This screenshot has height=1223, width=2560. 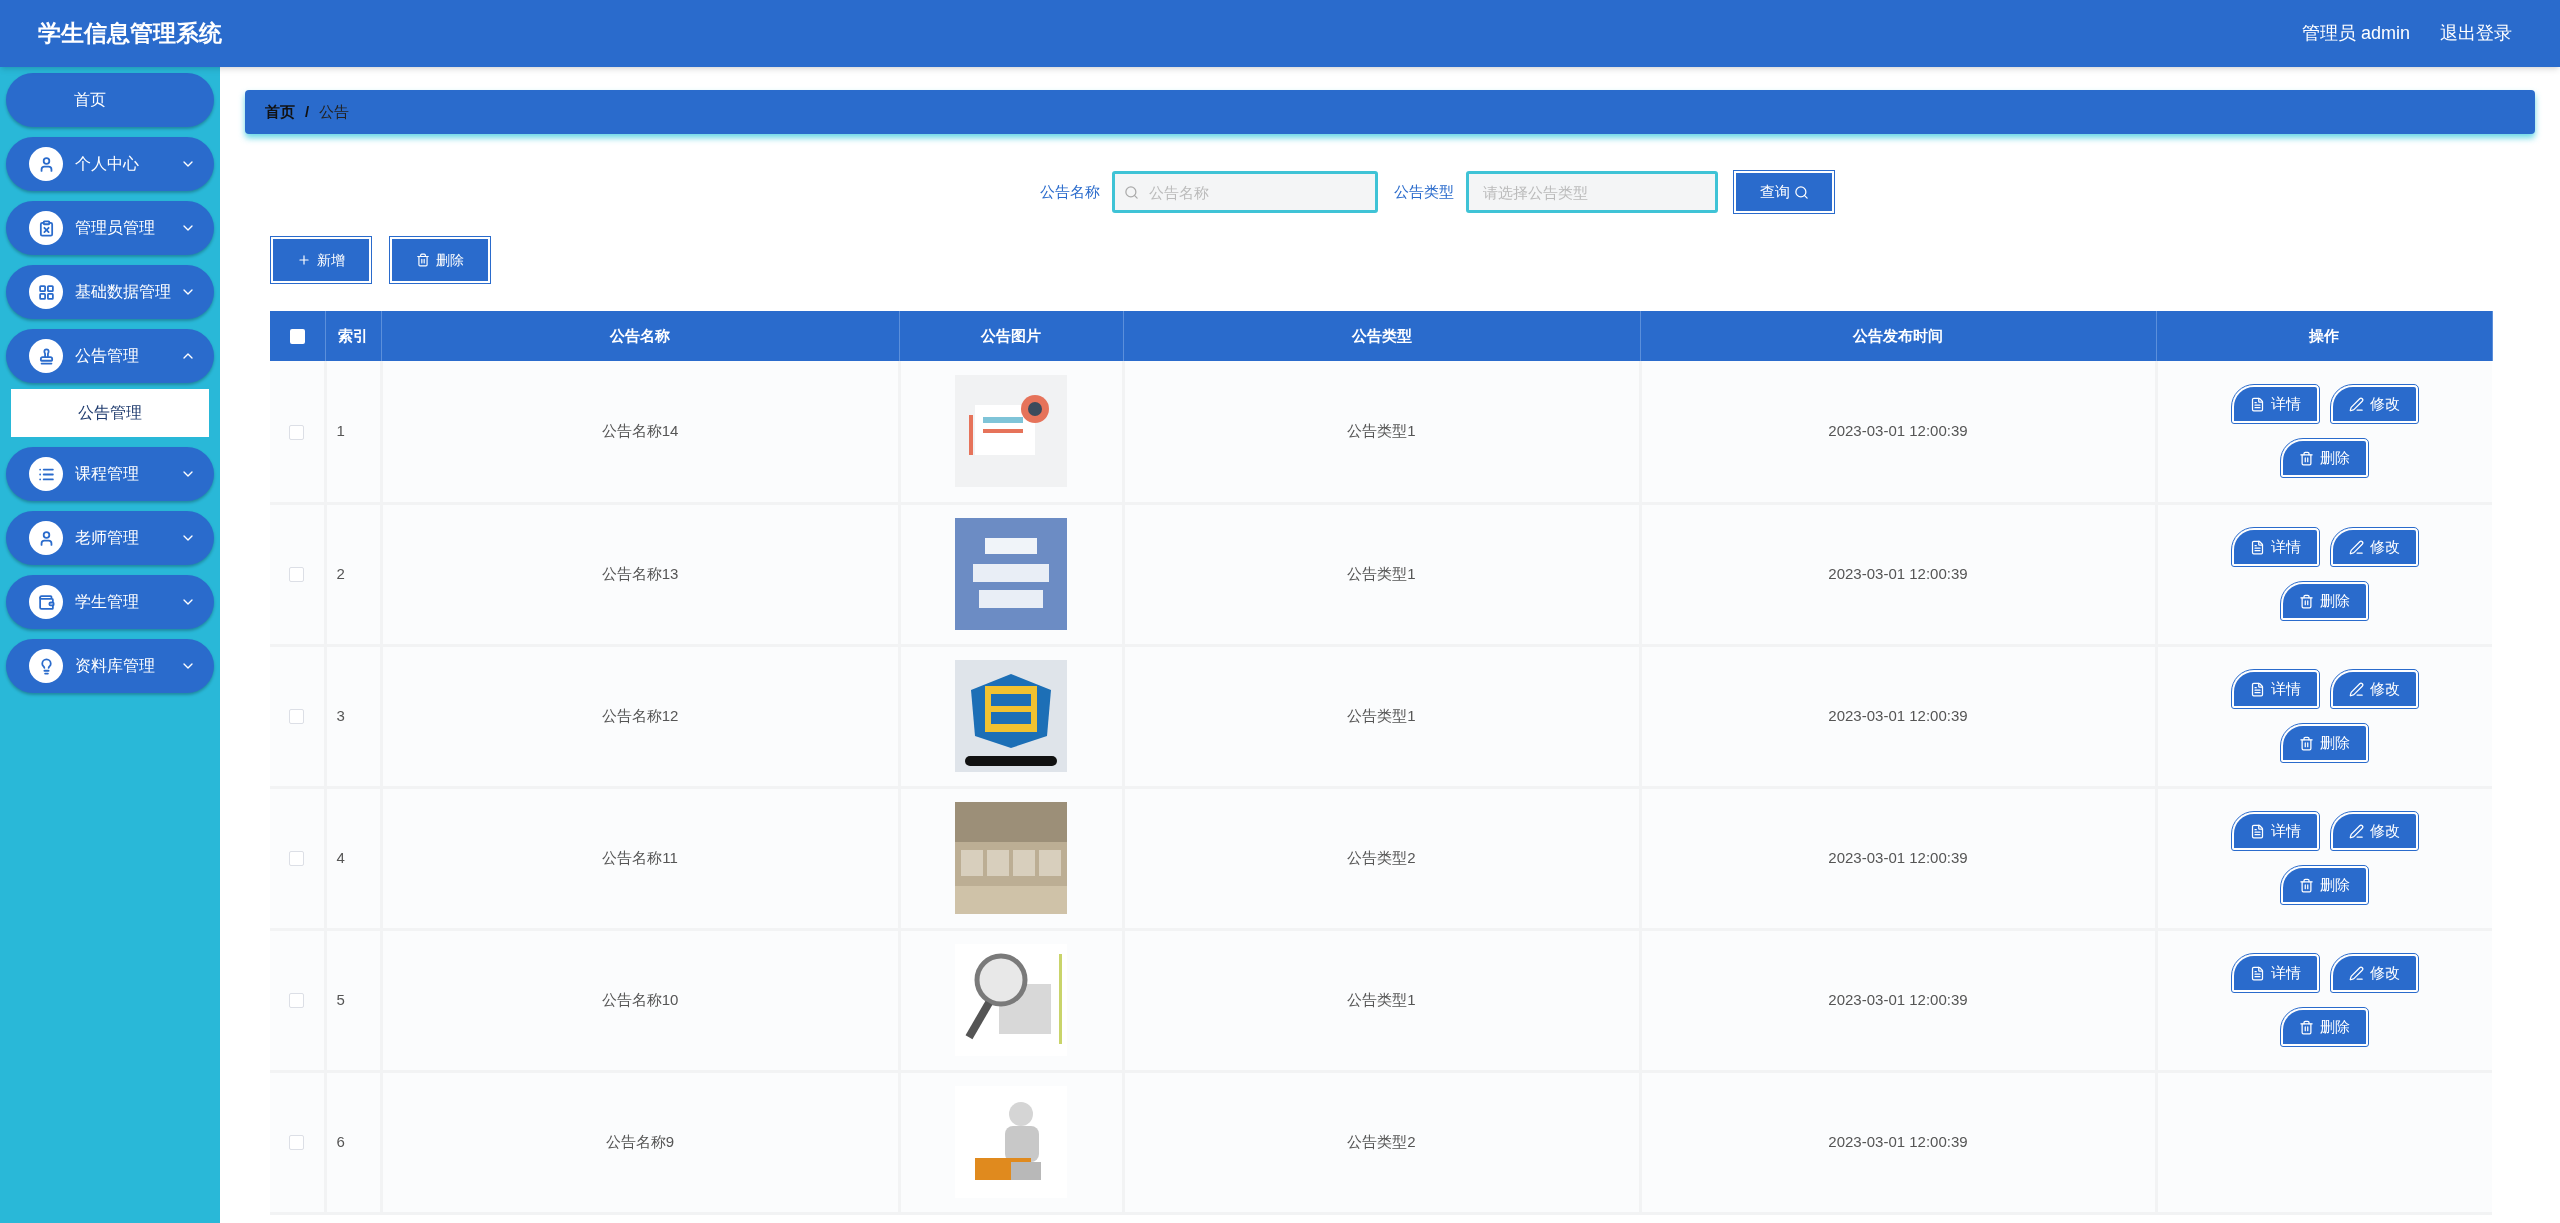 What do you see at coordinates (297, 337) in the screenshot?
I see `select-all-checkbox` at bounding box center [297, 337].